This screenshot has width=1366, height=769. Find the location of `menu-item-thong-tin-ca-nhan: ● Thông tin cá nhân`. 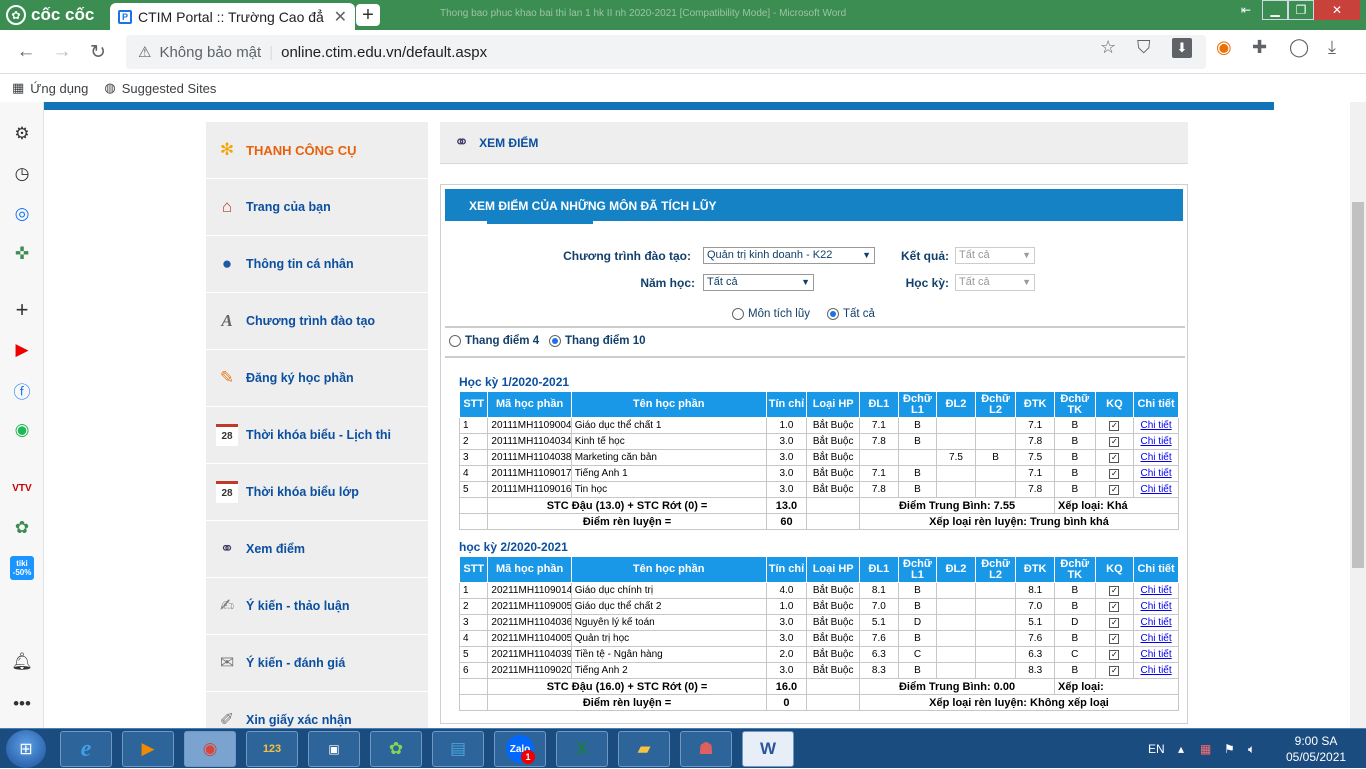

menu-item-thong-tin-ca-nhan: ● Thông tin cá nhân is located at coordinates (317, 264).